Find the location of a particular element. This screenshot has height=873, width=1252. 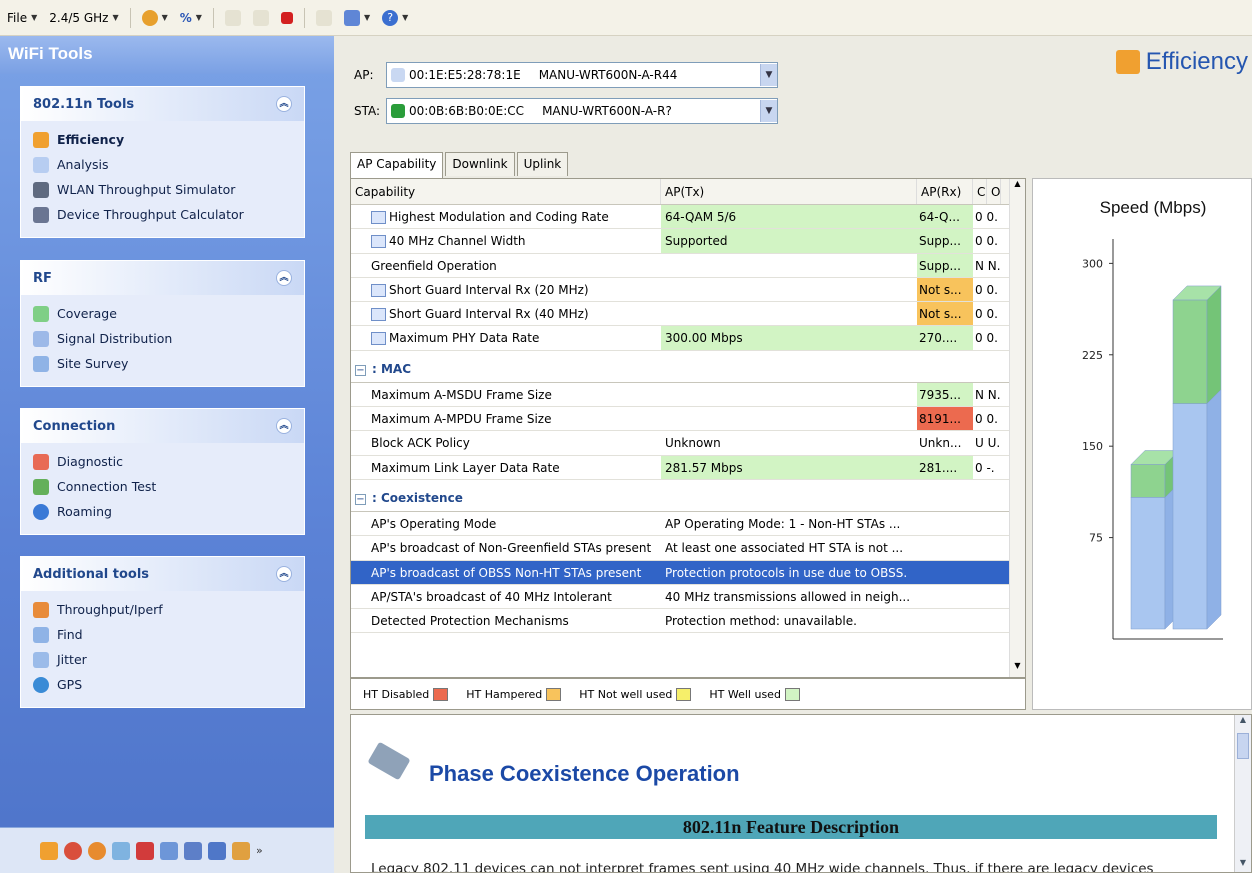

column-ap-tx: AP(Tx) is located at coordinates (789, 191).